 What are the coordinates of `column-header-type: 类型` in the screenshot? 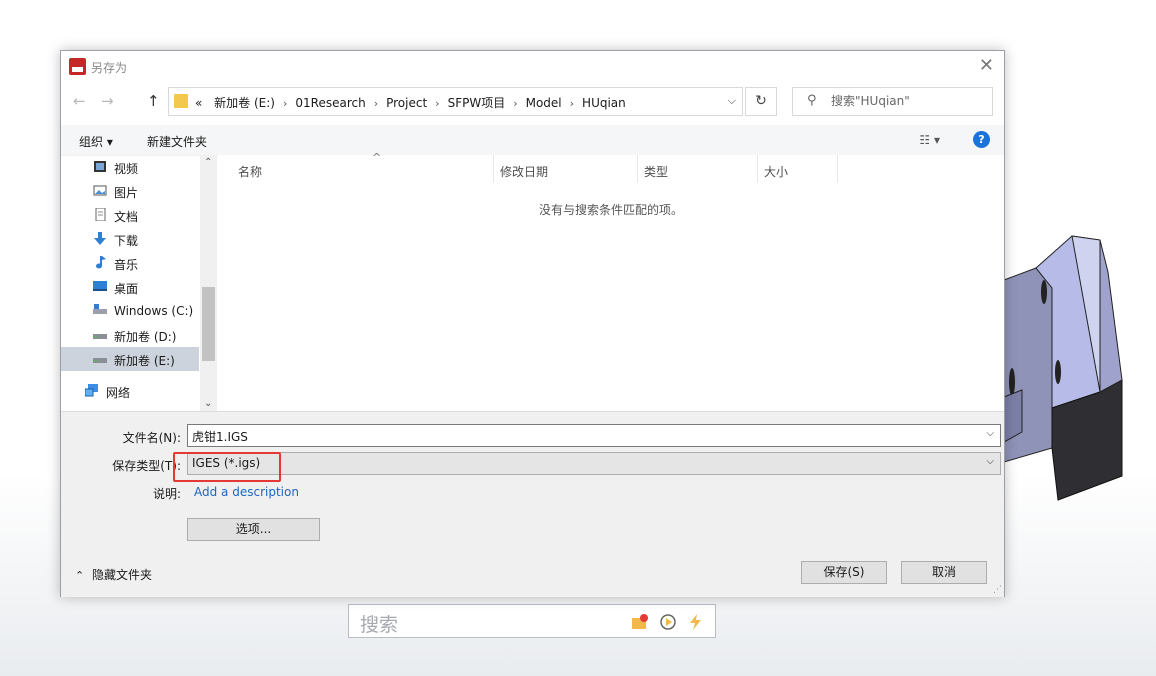 It's located at (698, 169).